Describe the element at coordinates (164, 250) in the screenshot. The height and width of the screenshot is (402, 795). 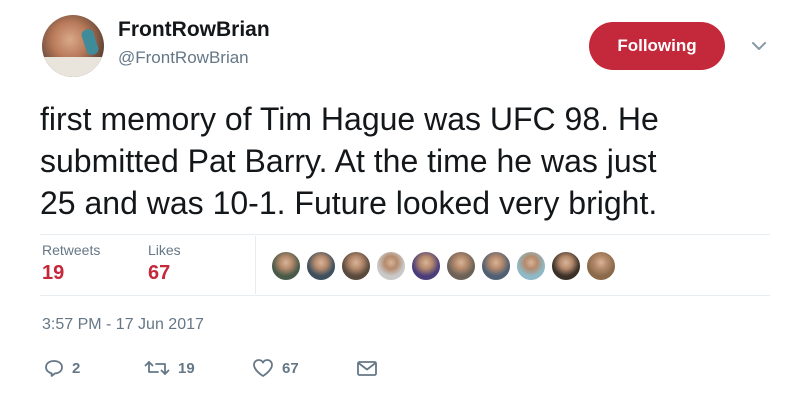
I see `likes-label: Likes` at that location.